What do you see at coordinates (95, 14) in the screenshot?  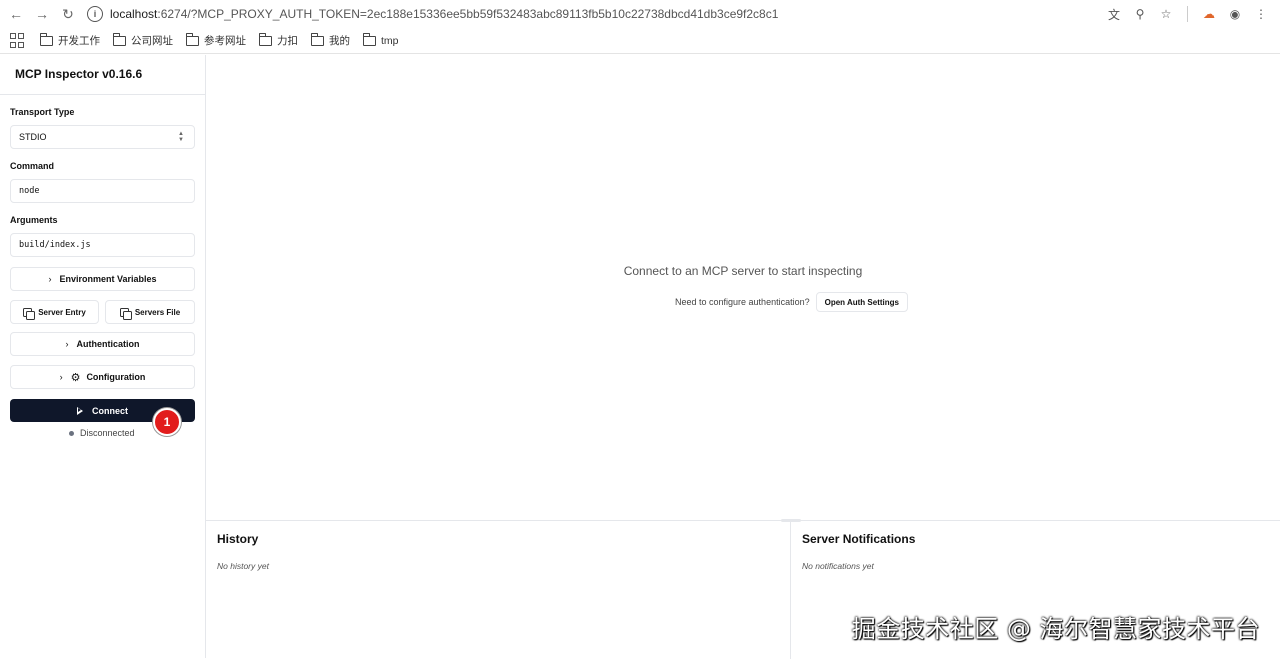 I see `site-info-icon: i` at bounding box center [95, 14].